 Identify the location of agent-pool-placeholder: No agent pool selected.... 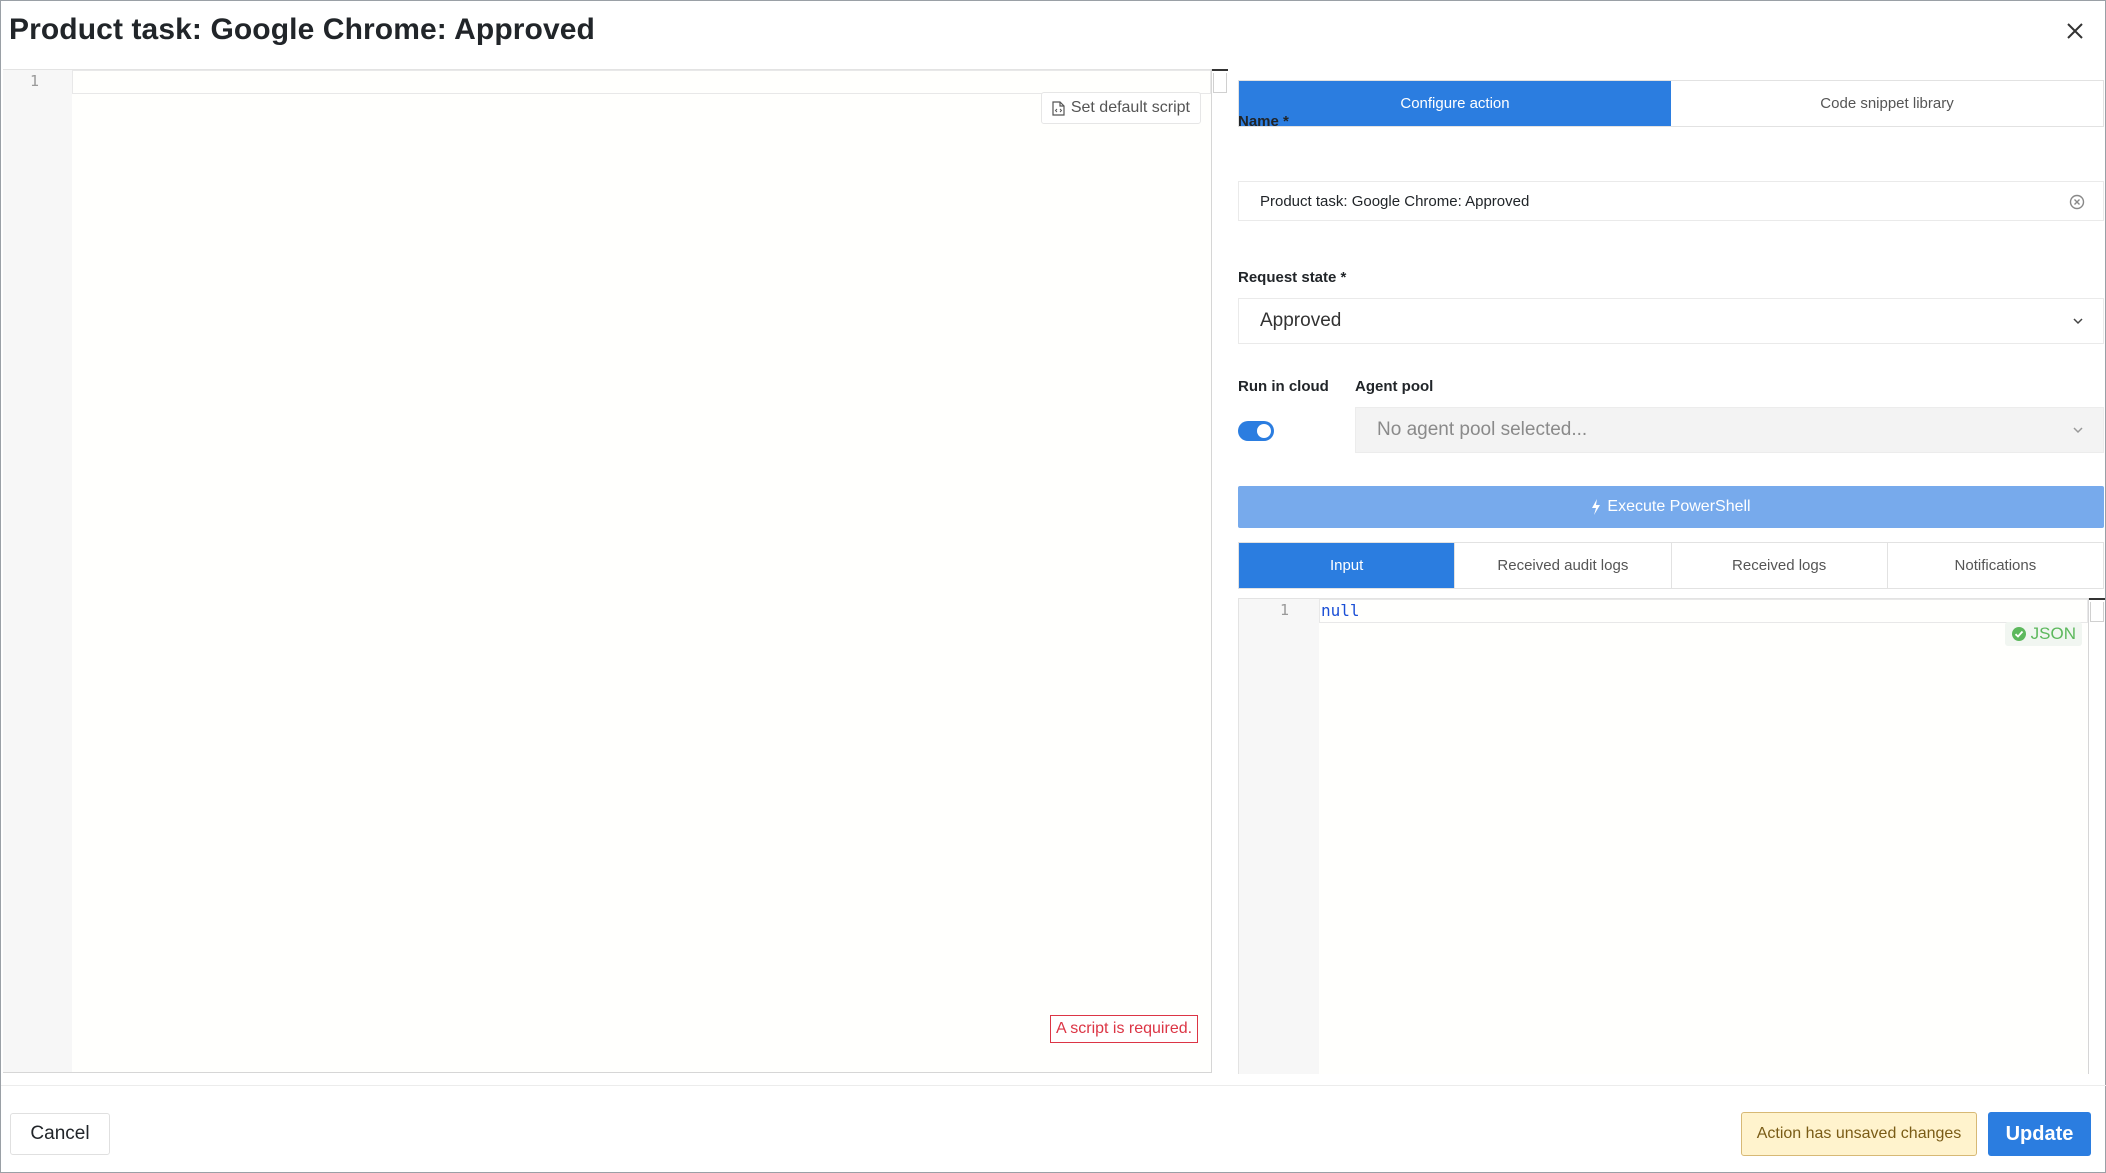
(1482, 429).